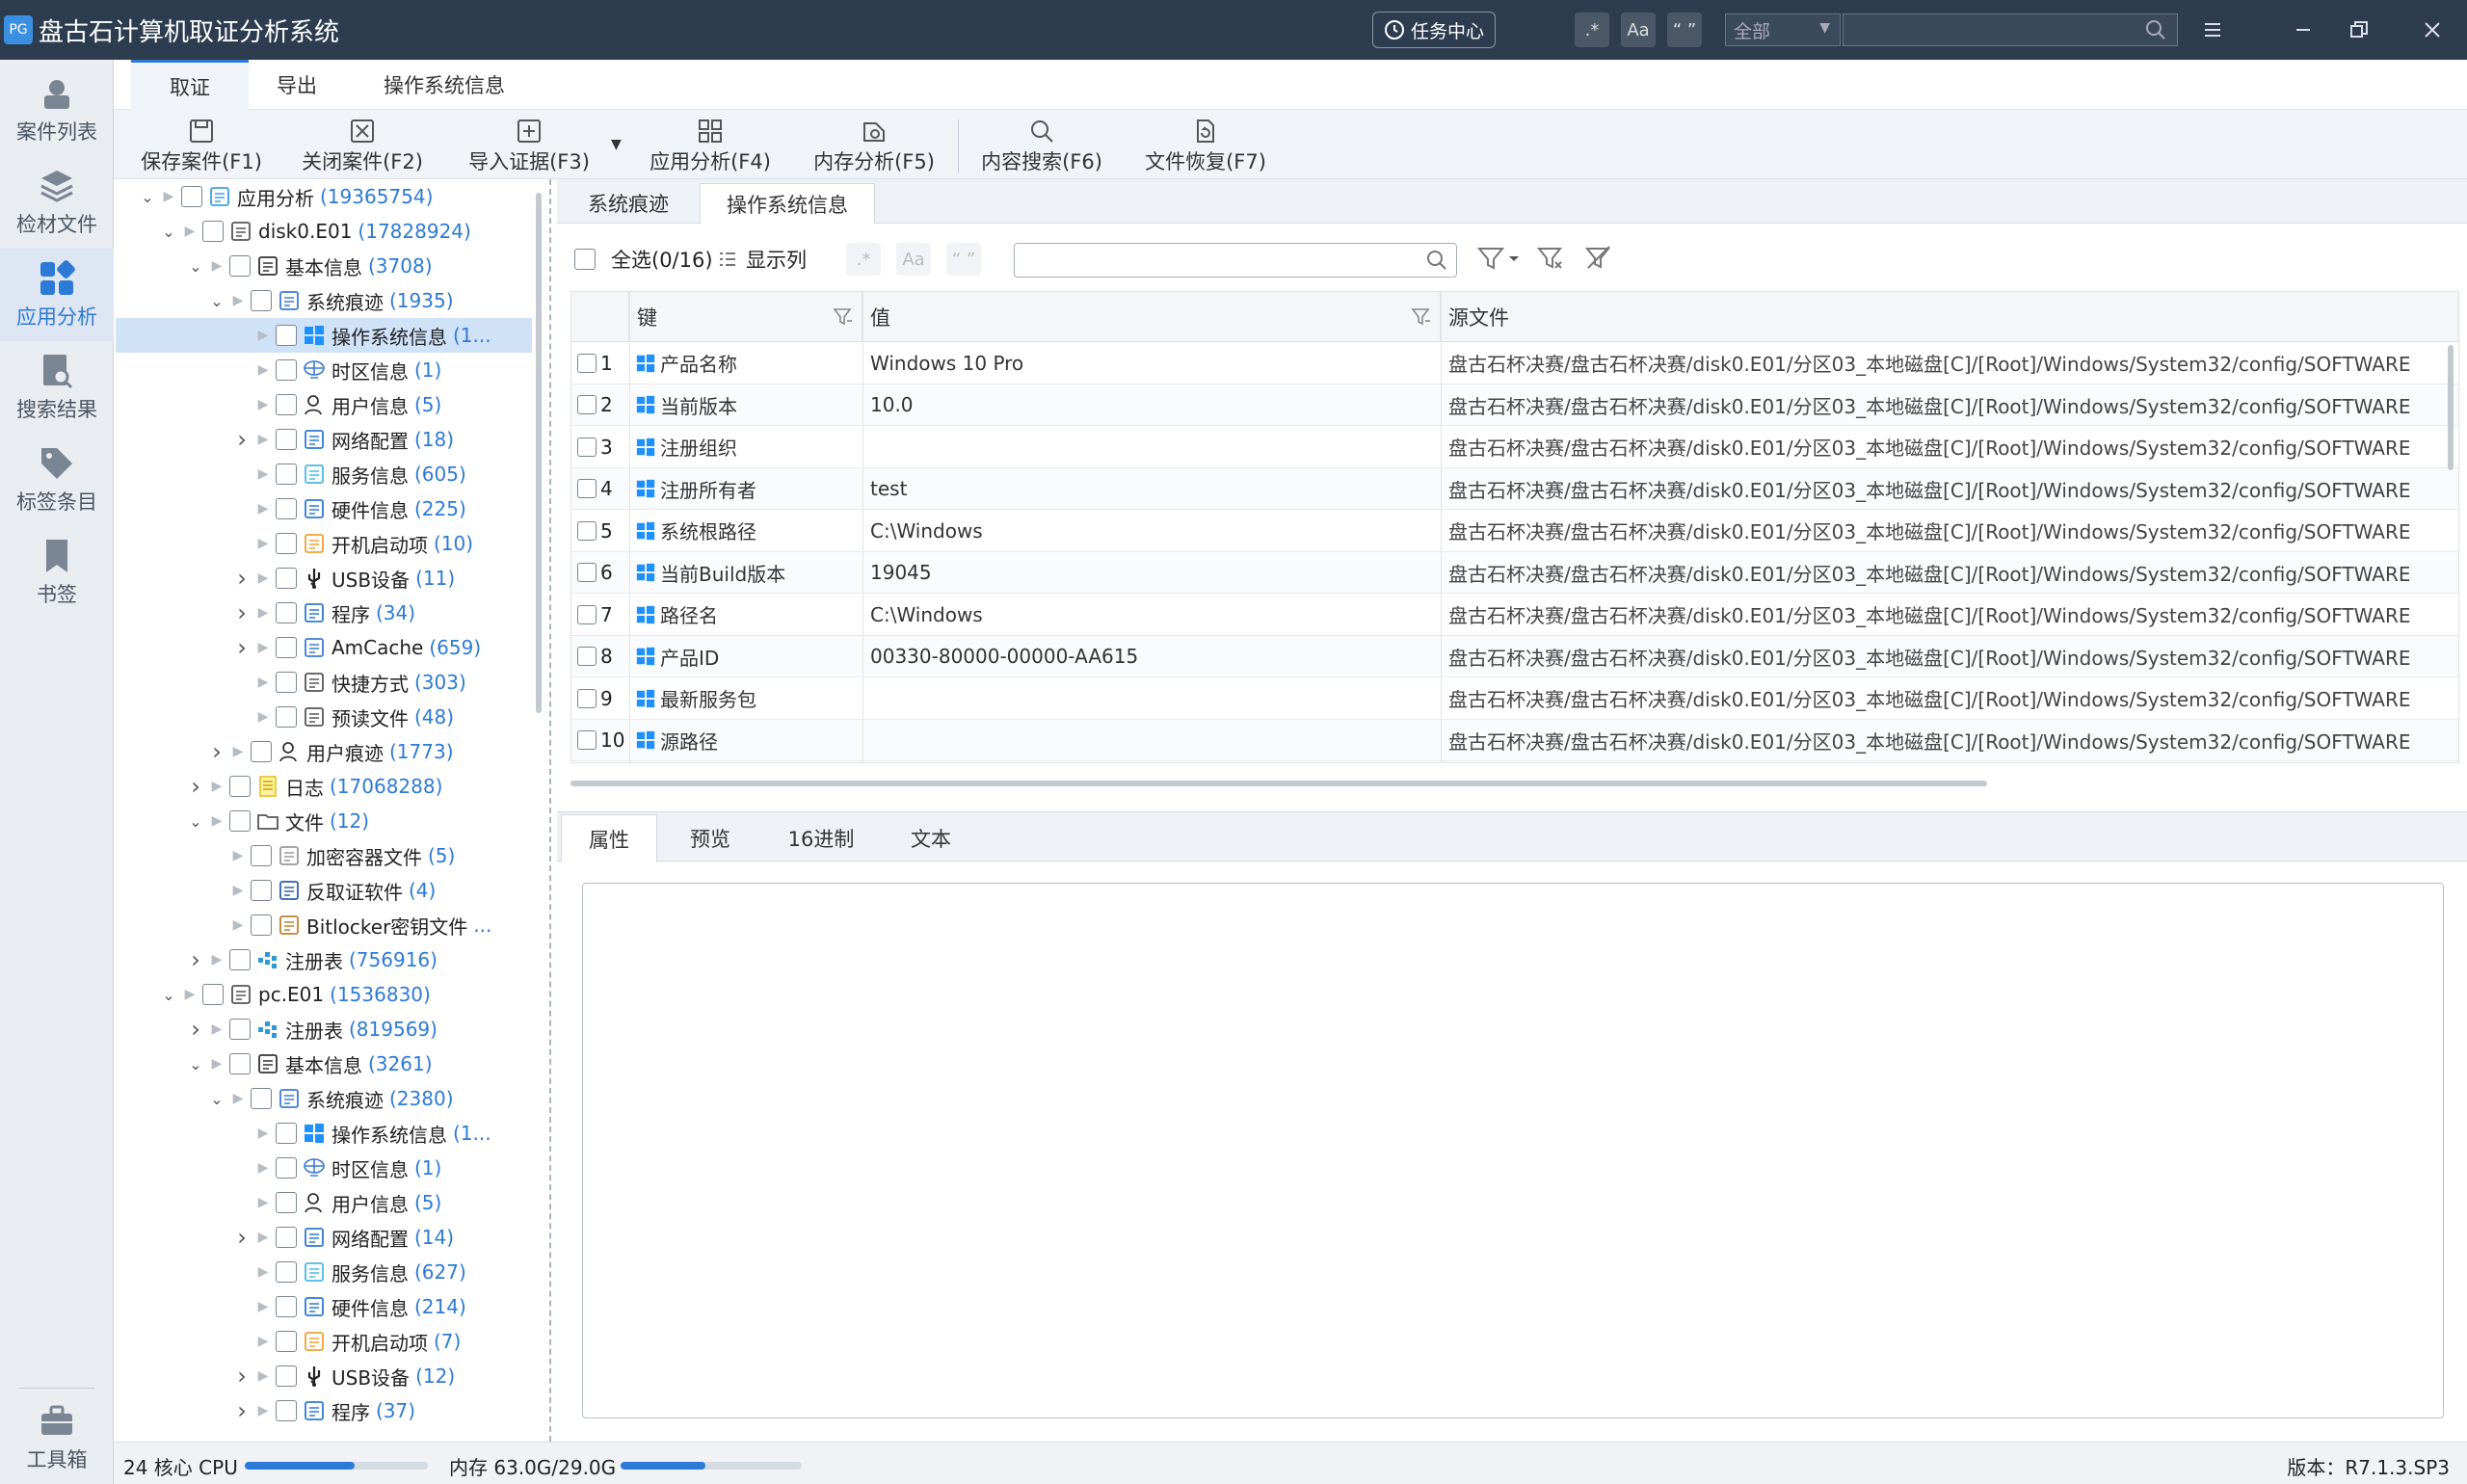  I want to click on column-header-key: 键, so click(745, 317).